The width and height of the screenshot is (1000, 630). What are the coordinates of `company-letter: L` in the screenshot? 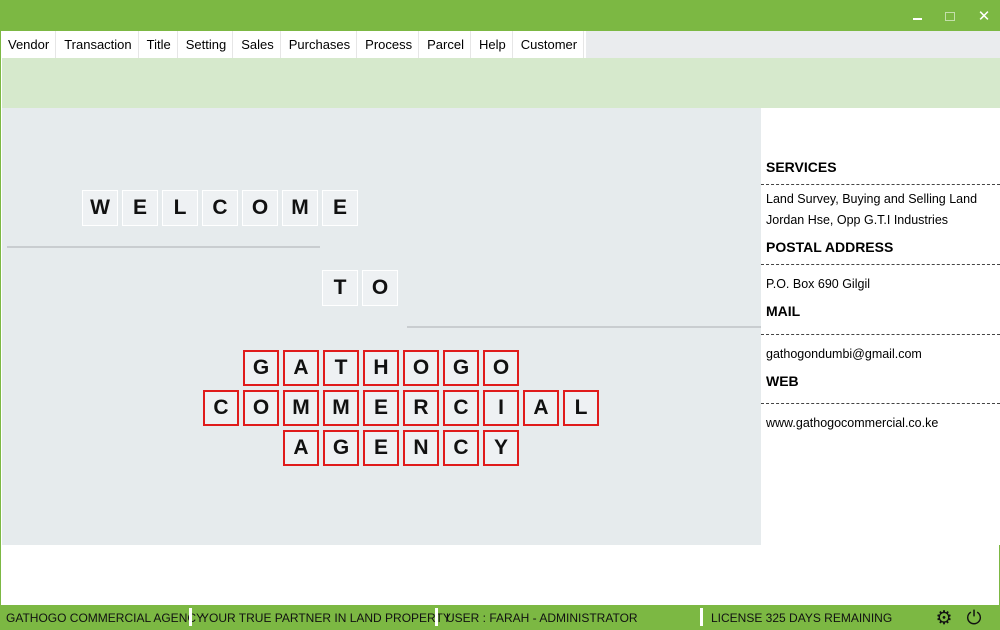 It's located at (581, 408).